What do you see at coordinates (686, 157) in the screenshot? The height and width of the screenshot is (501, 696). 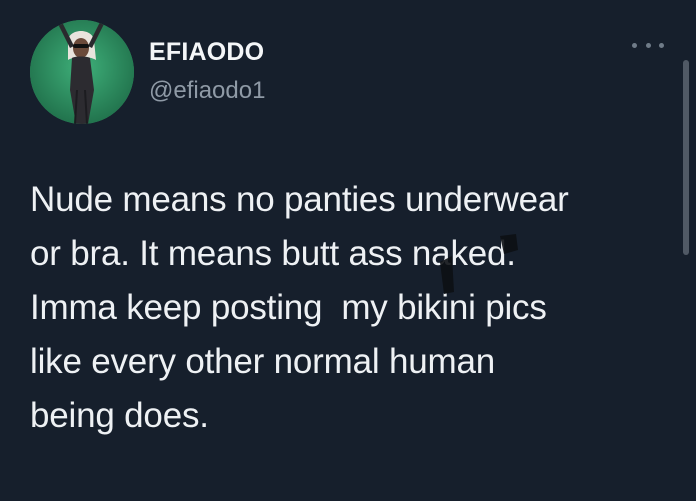 I see `scrollbar` at bounding box center [686, 157].